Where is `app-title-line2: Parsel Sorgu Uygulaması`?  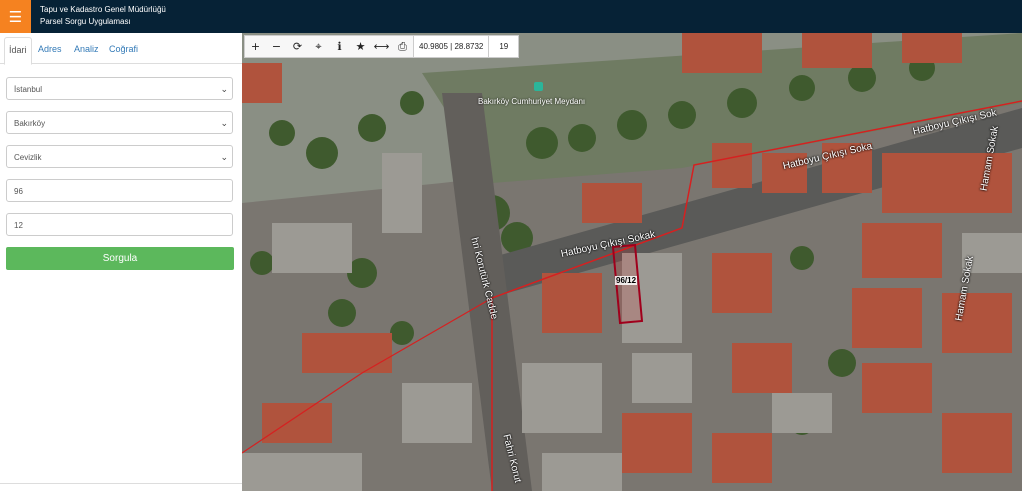
app-title-line2: Parsel Sorgu Uygulaması is located at coordinates (85, 21).